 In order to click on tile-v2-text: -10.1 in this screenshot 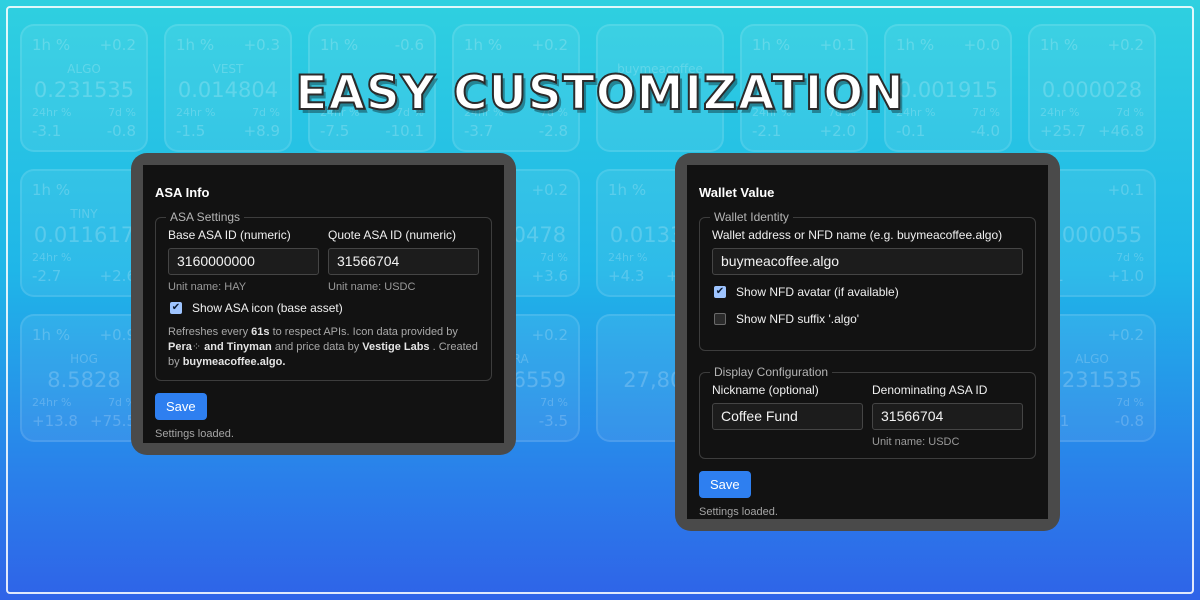, I will do `click(404, 131)`.